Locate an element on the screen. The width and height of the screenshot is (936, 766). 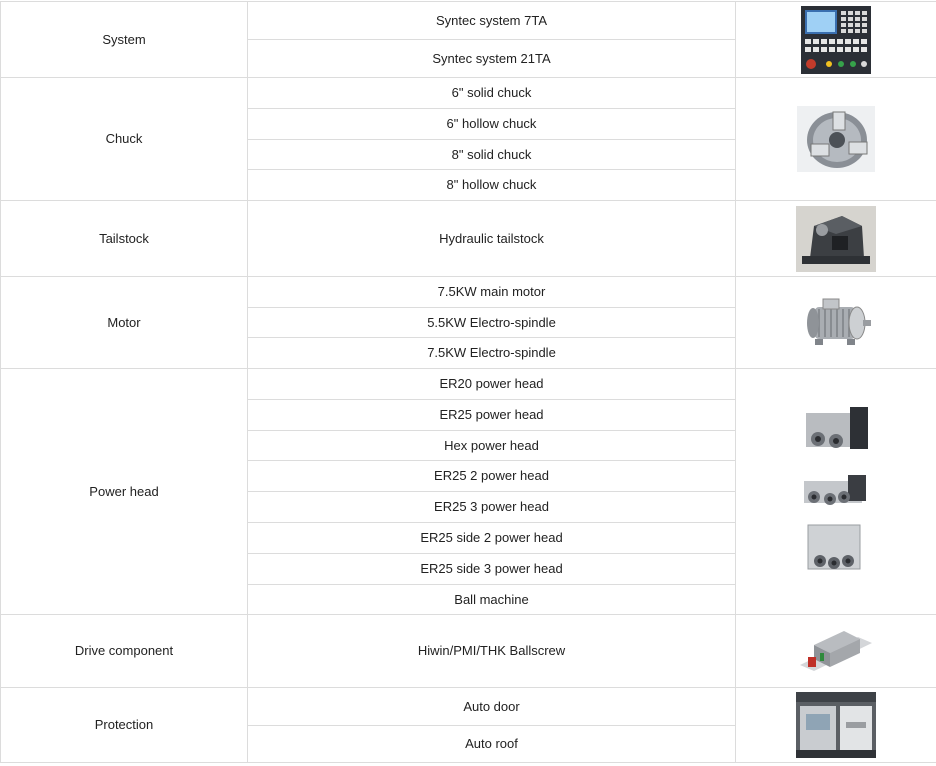
table-row: Drive component Hiwin/PMI/THK Ballscrew is located at coordinates (468, 651).